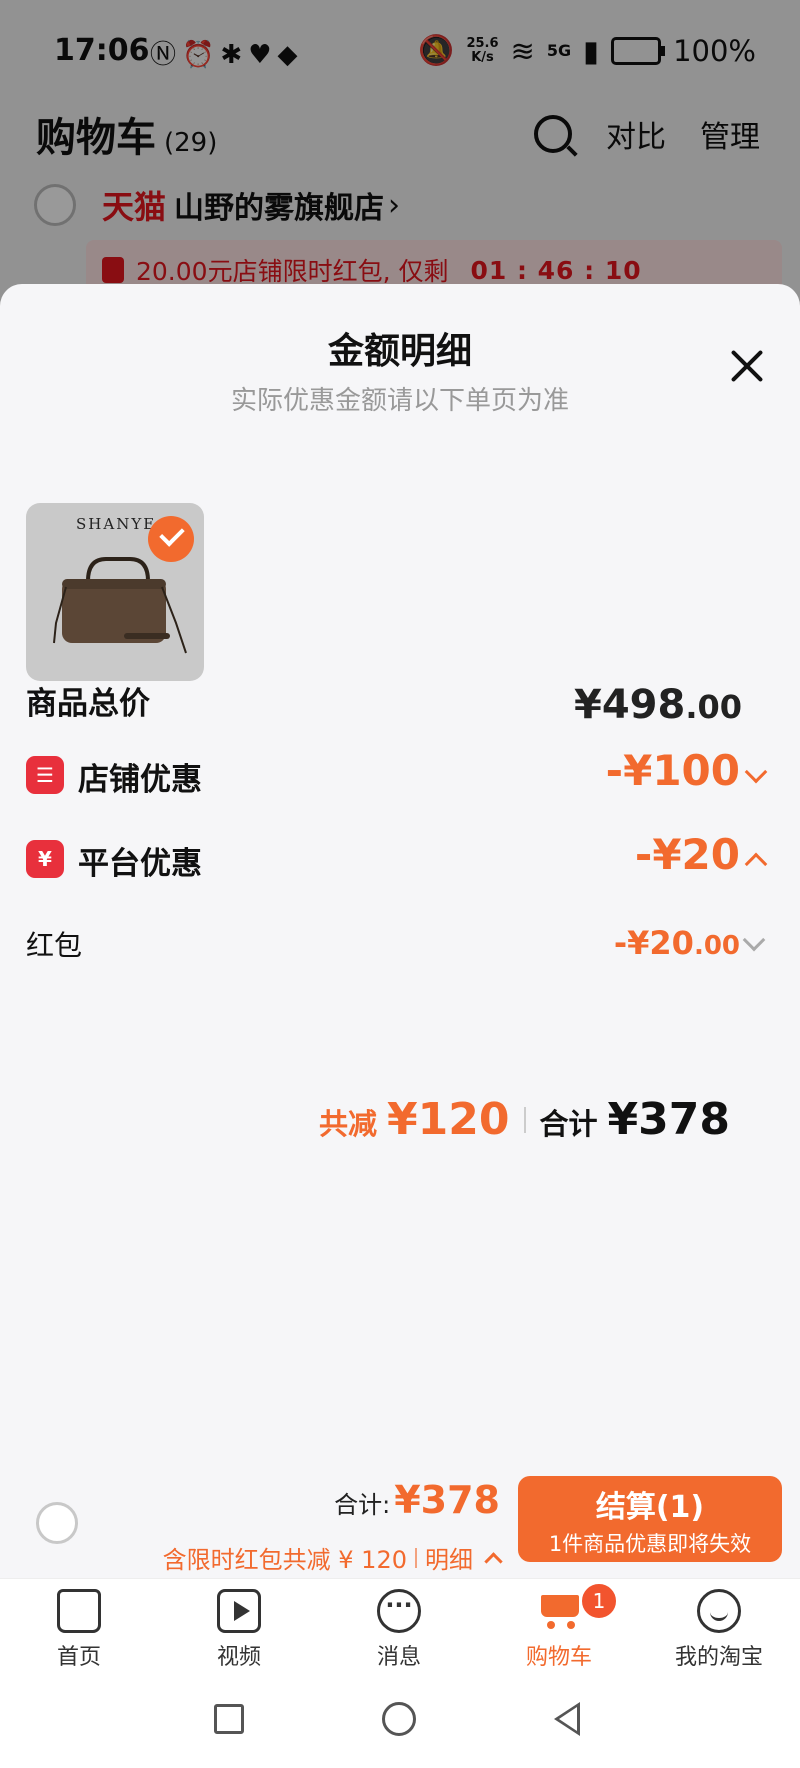 This screenshot has height=1768, width=800. Describe the element at coordinates (650, 1544) in the screenshot. I see `checkout-button-sub: 1件商品优惠即将失效` at that location.